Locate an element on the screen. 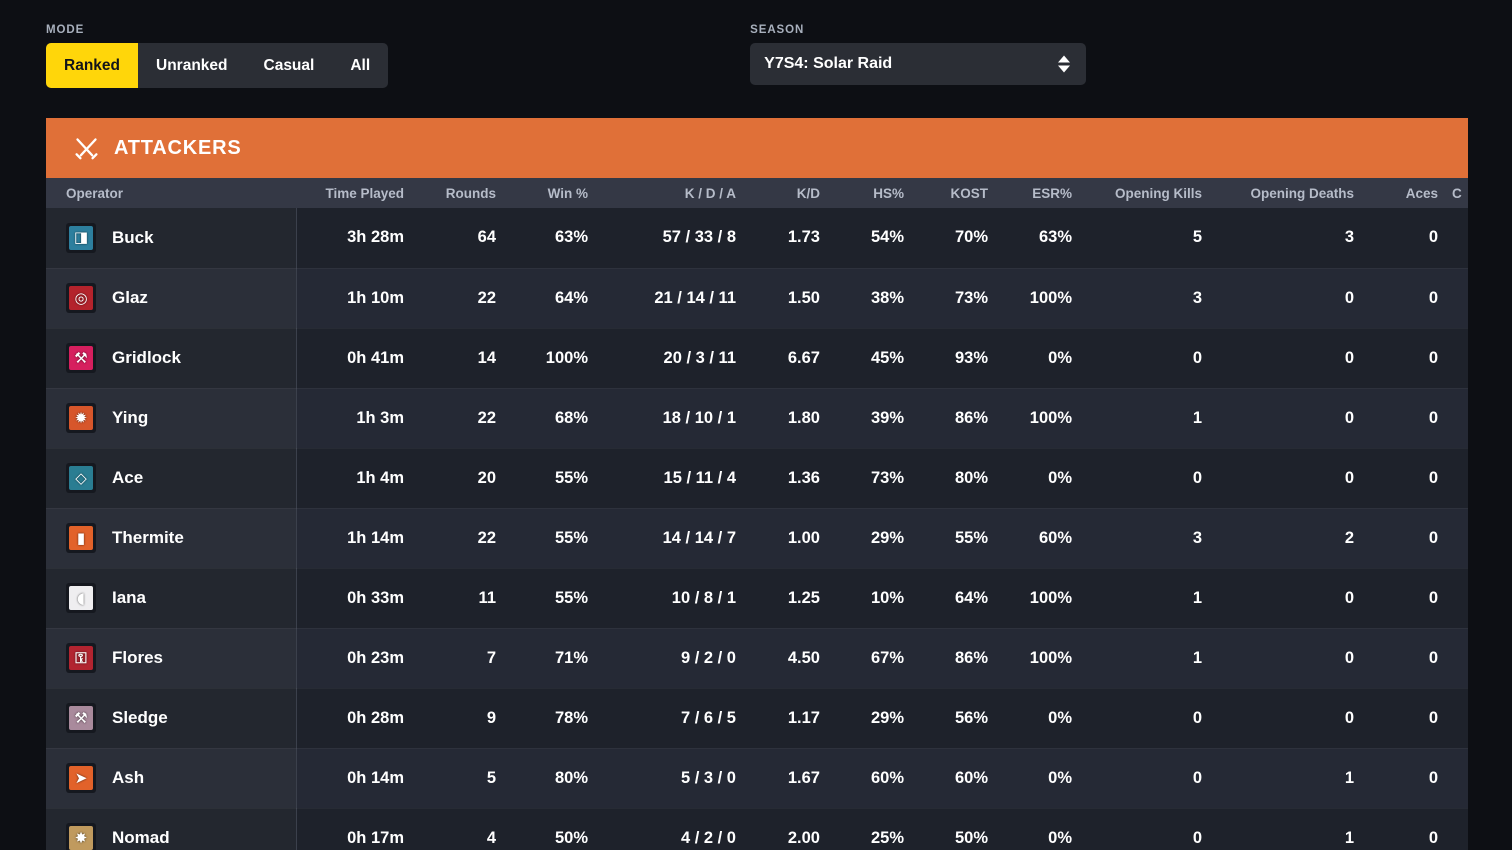  cell-esr-pct: 0% is located at coordinates (1044, 358).